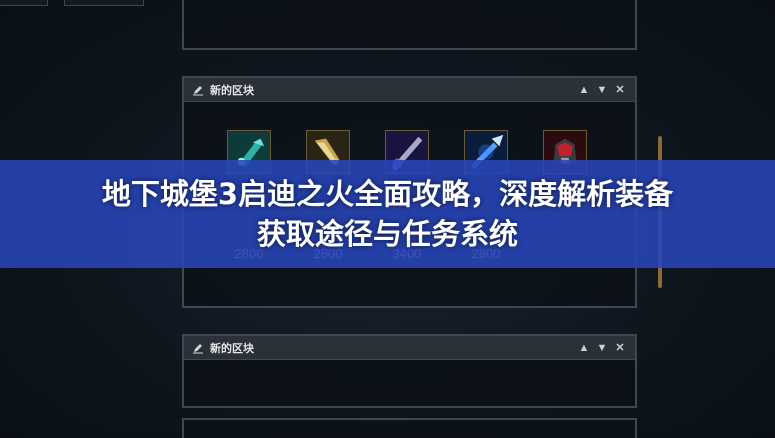 This screenshot has width=775, height=438. Describe the element at coordinates (409, 25) in the screenshot. I see `top-panel` at that location.